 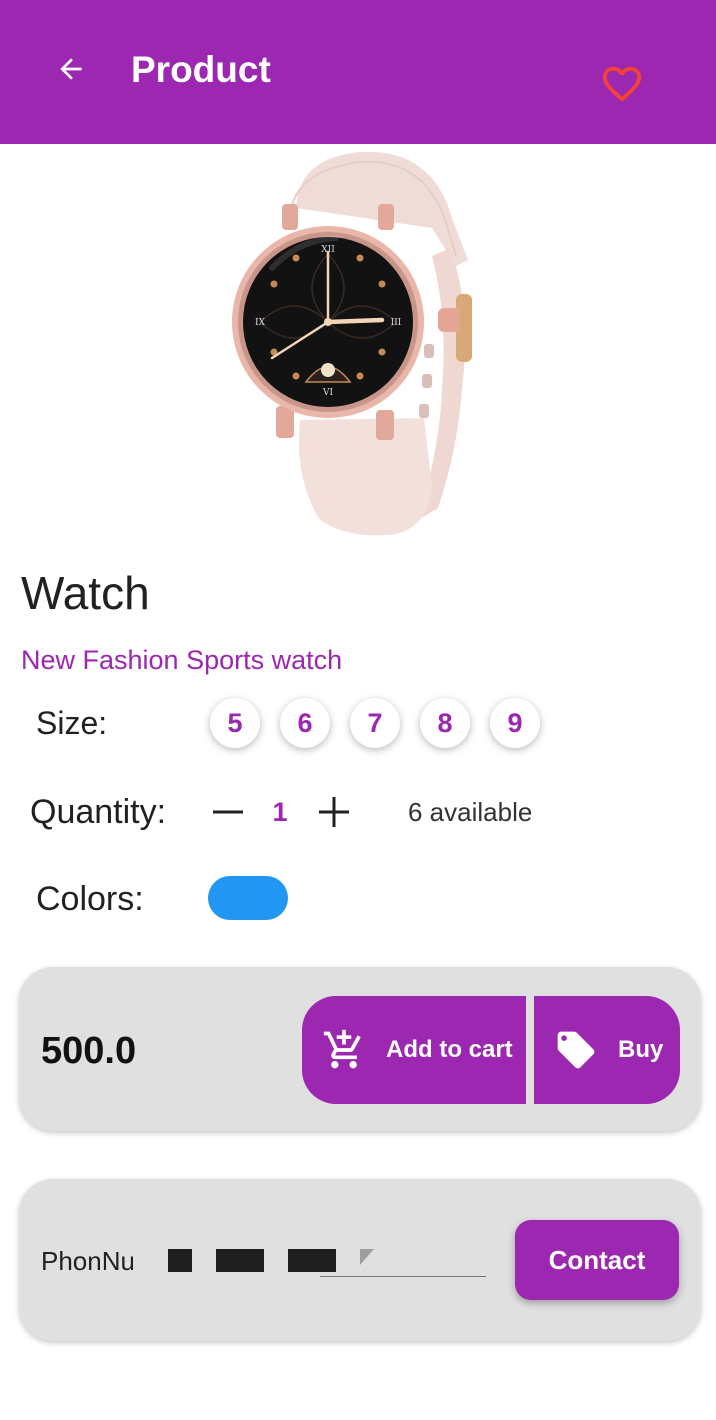 I want to click on add-to-cart-button: Add to cart, so click(x=414, y=1050).